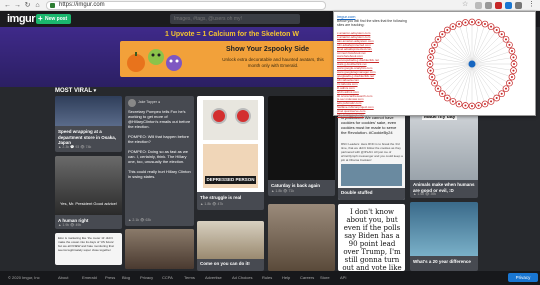  What do you see at coordinates (221, 197) in the screenshot?
I see `post-title: The struggle is real` at bounding box center [221, 197].